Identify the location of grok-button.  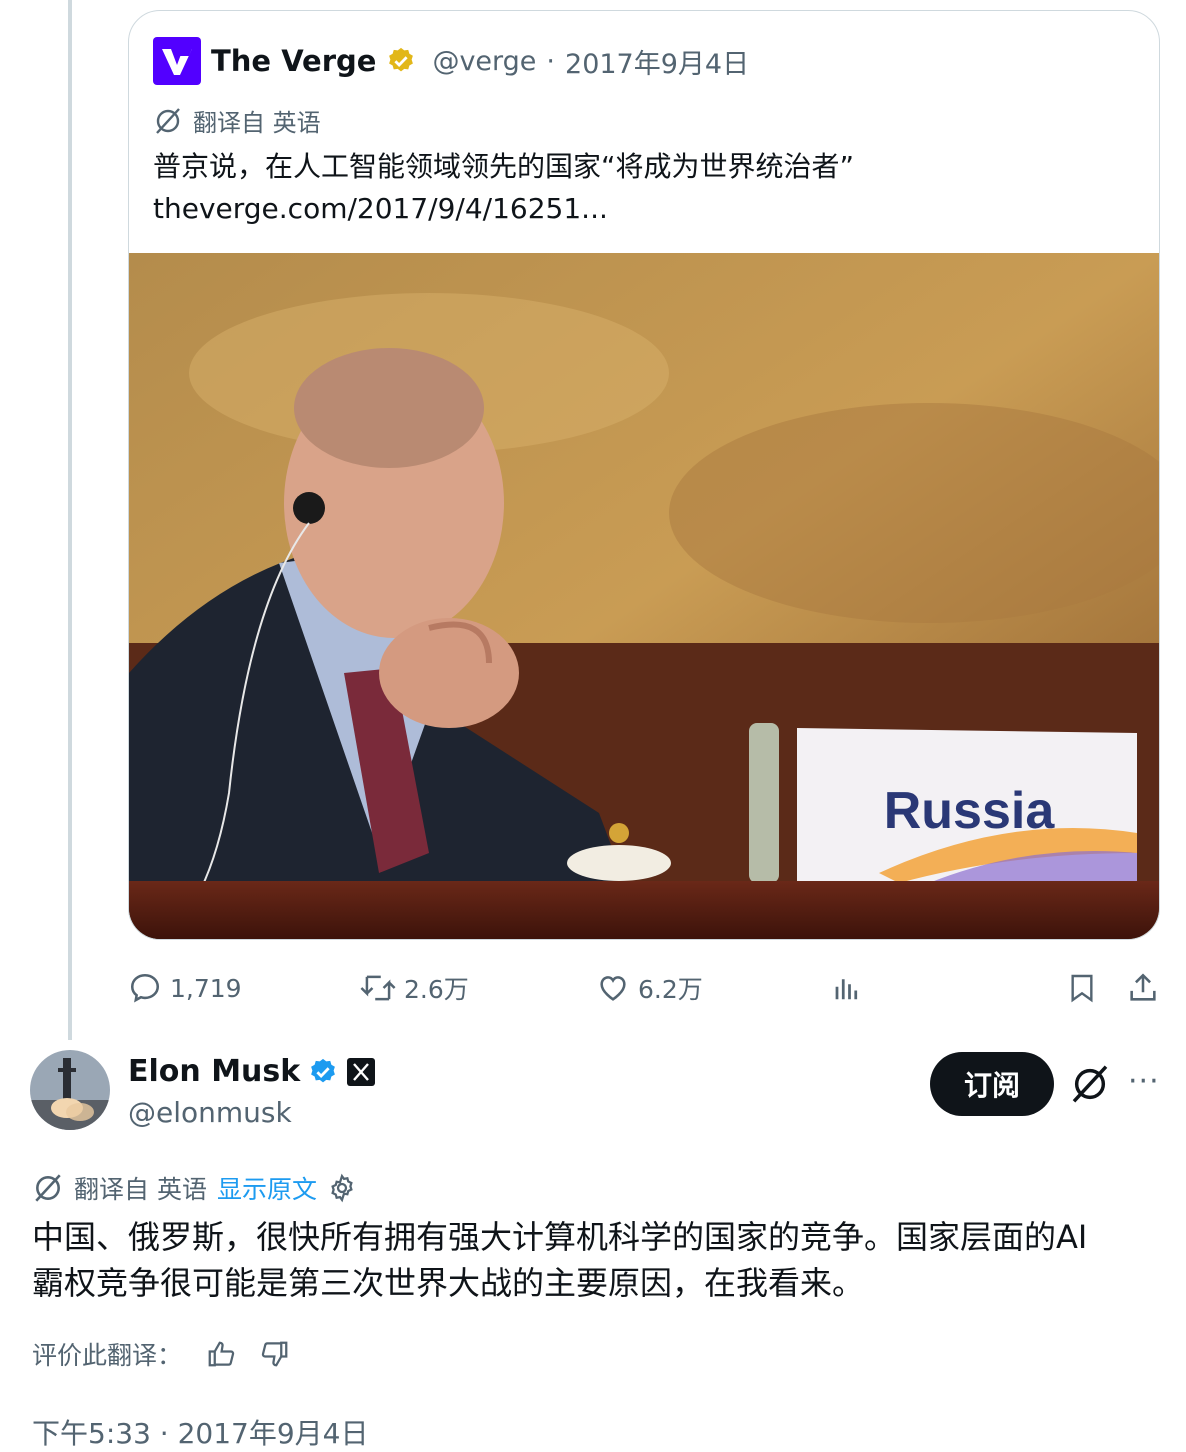
(1090, 1086).